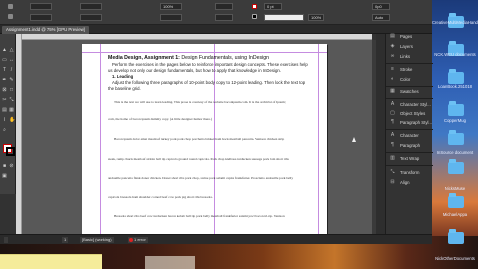 Image resolution: width=478 pixels, height=269 pixels. I want to click on document-tab: Assignment1.indd @ 75% [GPU Preview], so click(45, 30).